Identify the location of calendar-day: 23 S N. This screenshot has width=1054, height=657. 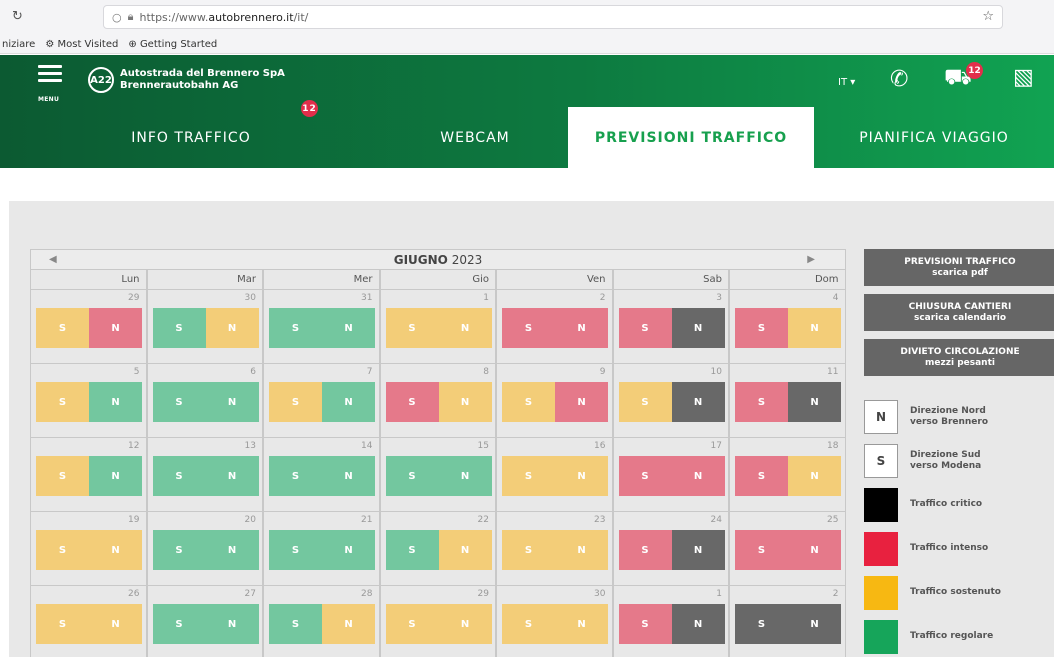
(554, 549).